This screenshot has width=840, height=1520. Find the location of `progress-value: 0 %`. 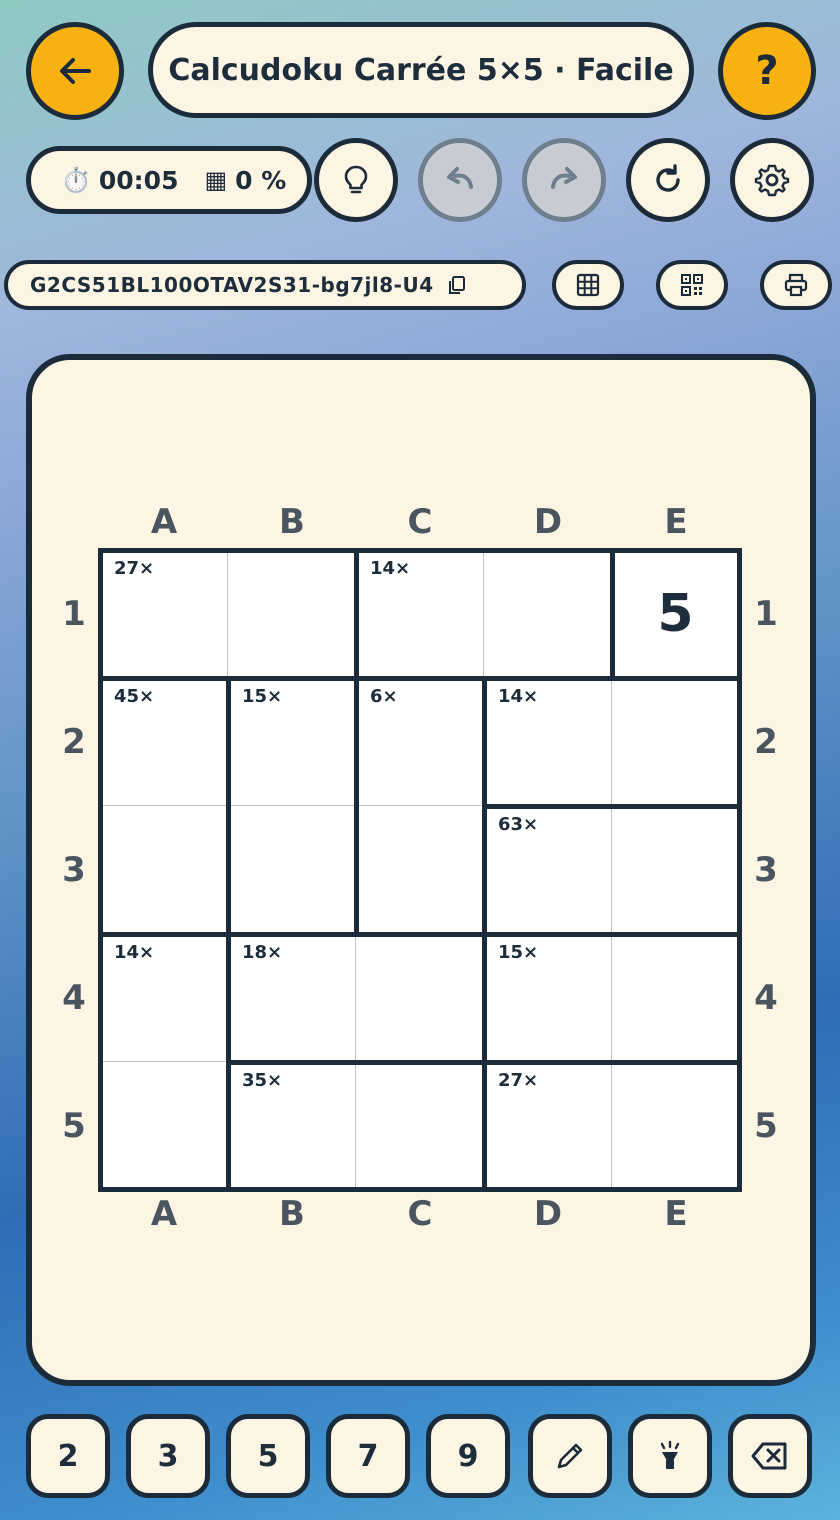

progress-value: 0 % is located at coordinates (261, 180).